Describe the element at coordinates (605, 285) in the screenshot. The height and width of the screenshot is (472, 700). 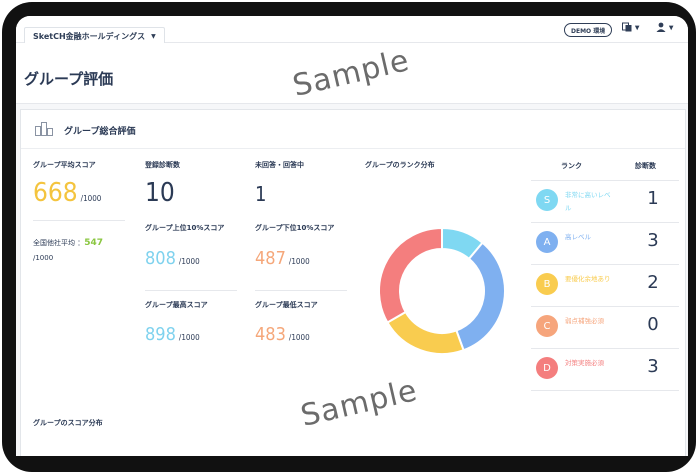
I see `rank-row-b: B 要優化余地あり 2` at that location.